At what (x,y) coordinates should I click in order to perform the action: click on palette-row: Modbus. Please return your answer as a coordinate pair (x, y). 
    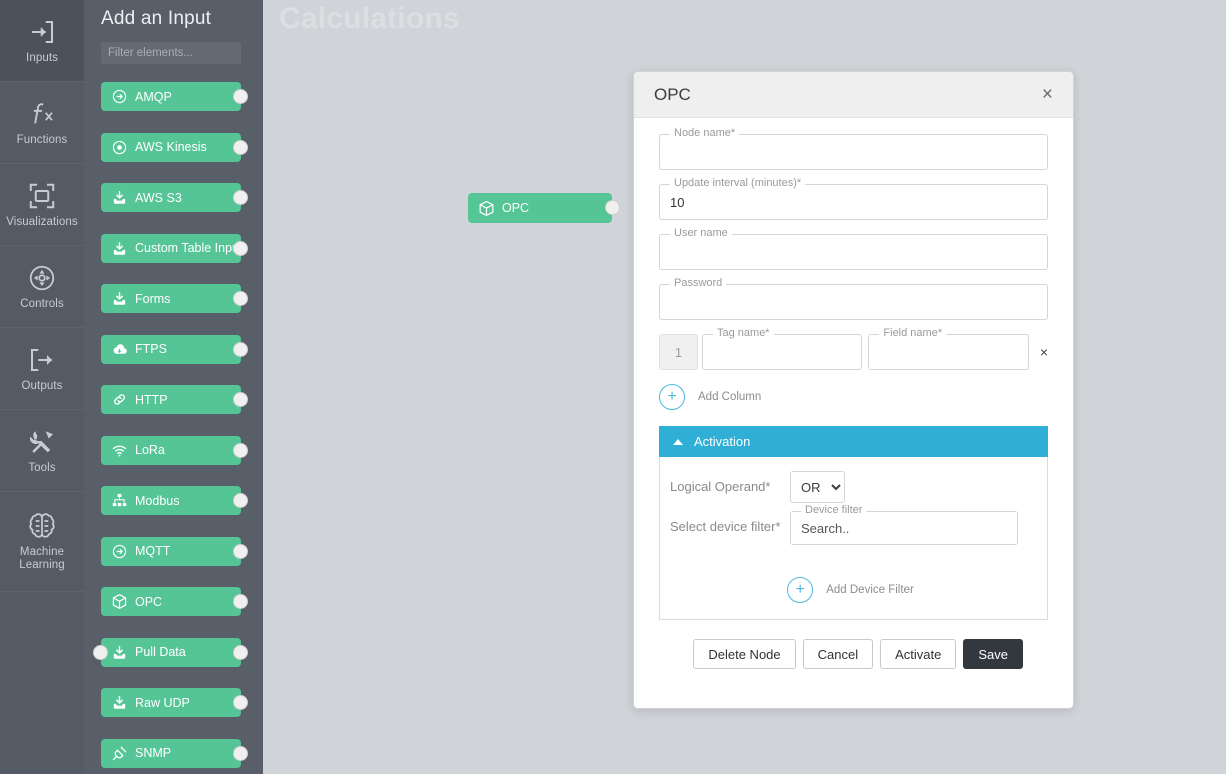
    Looking at the image, I should click on (173, 505).